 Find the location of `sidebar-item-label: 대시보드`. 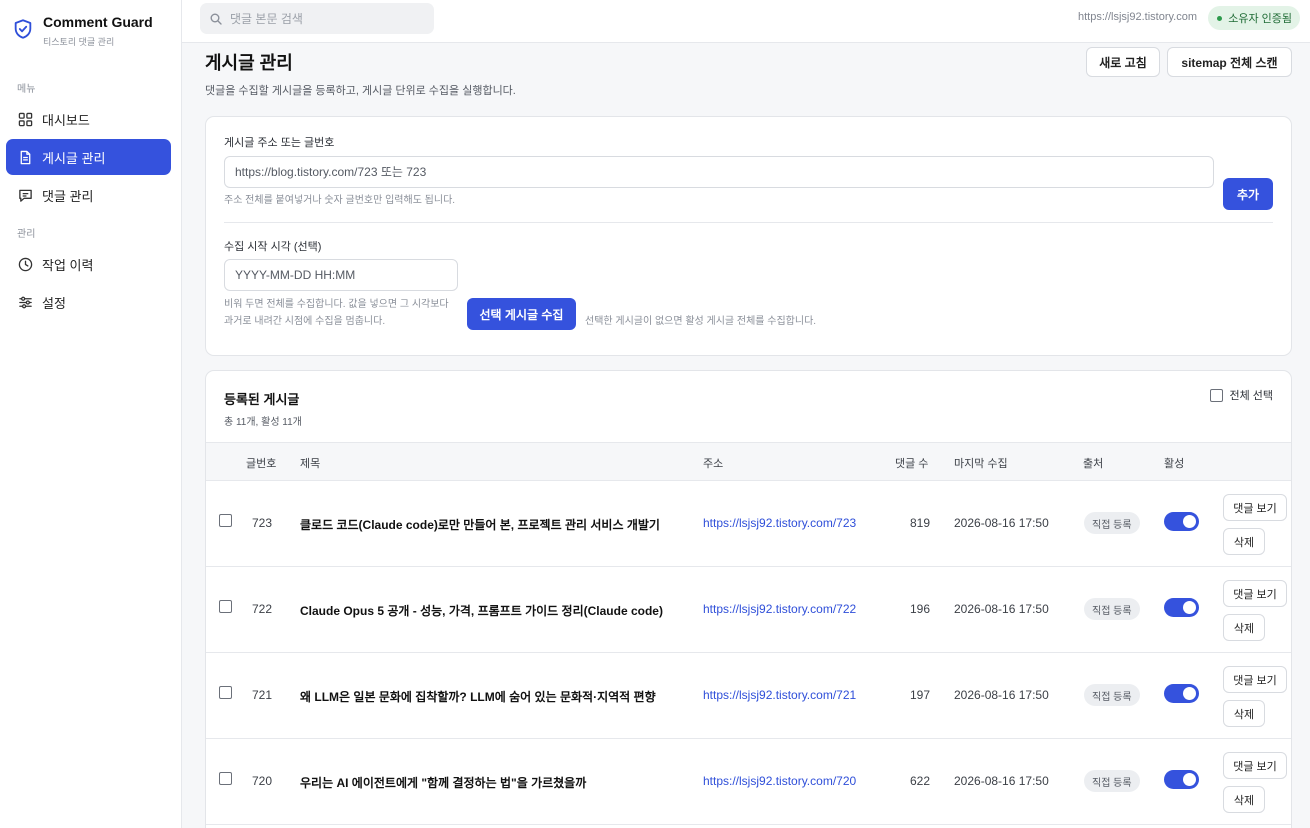

sidebar-item-label: 대시보드 is located at coordinates (66, 120).